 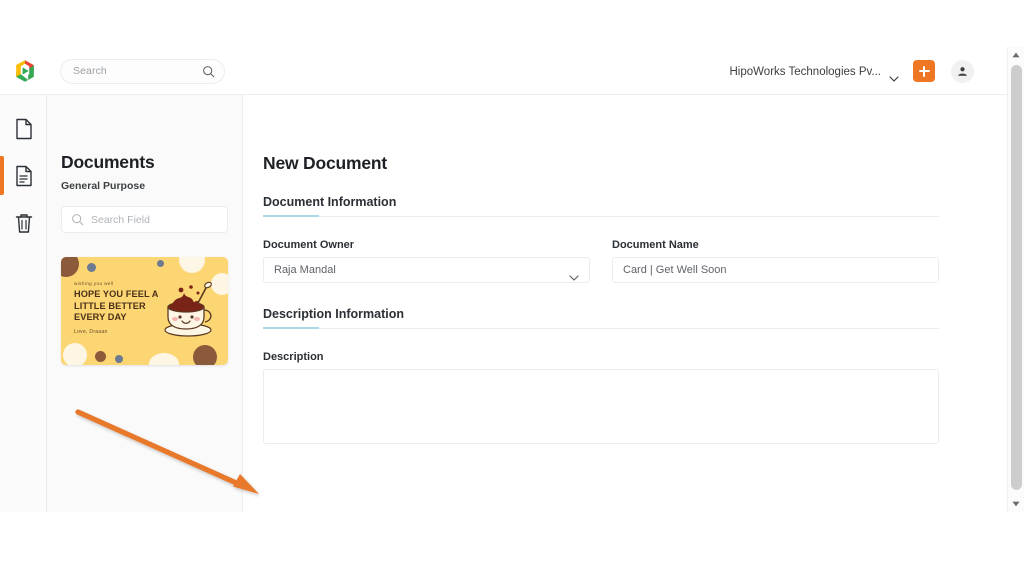 What do you see at coordinates (189, 309) in the screenshot?
I see `coffee-cup-icon` at bounding box center [189, 309].